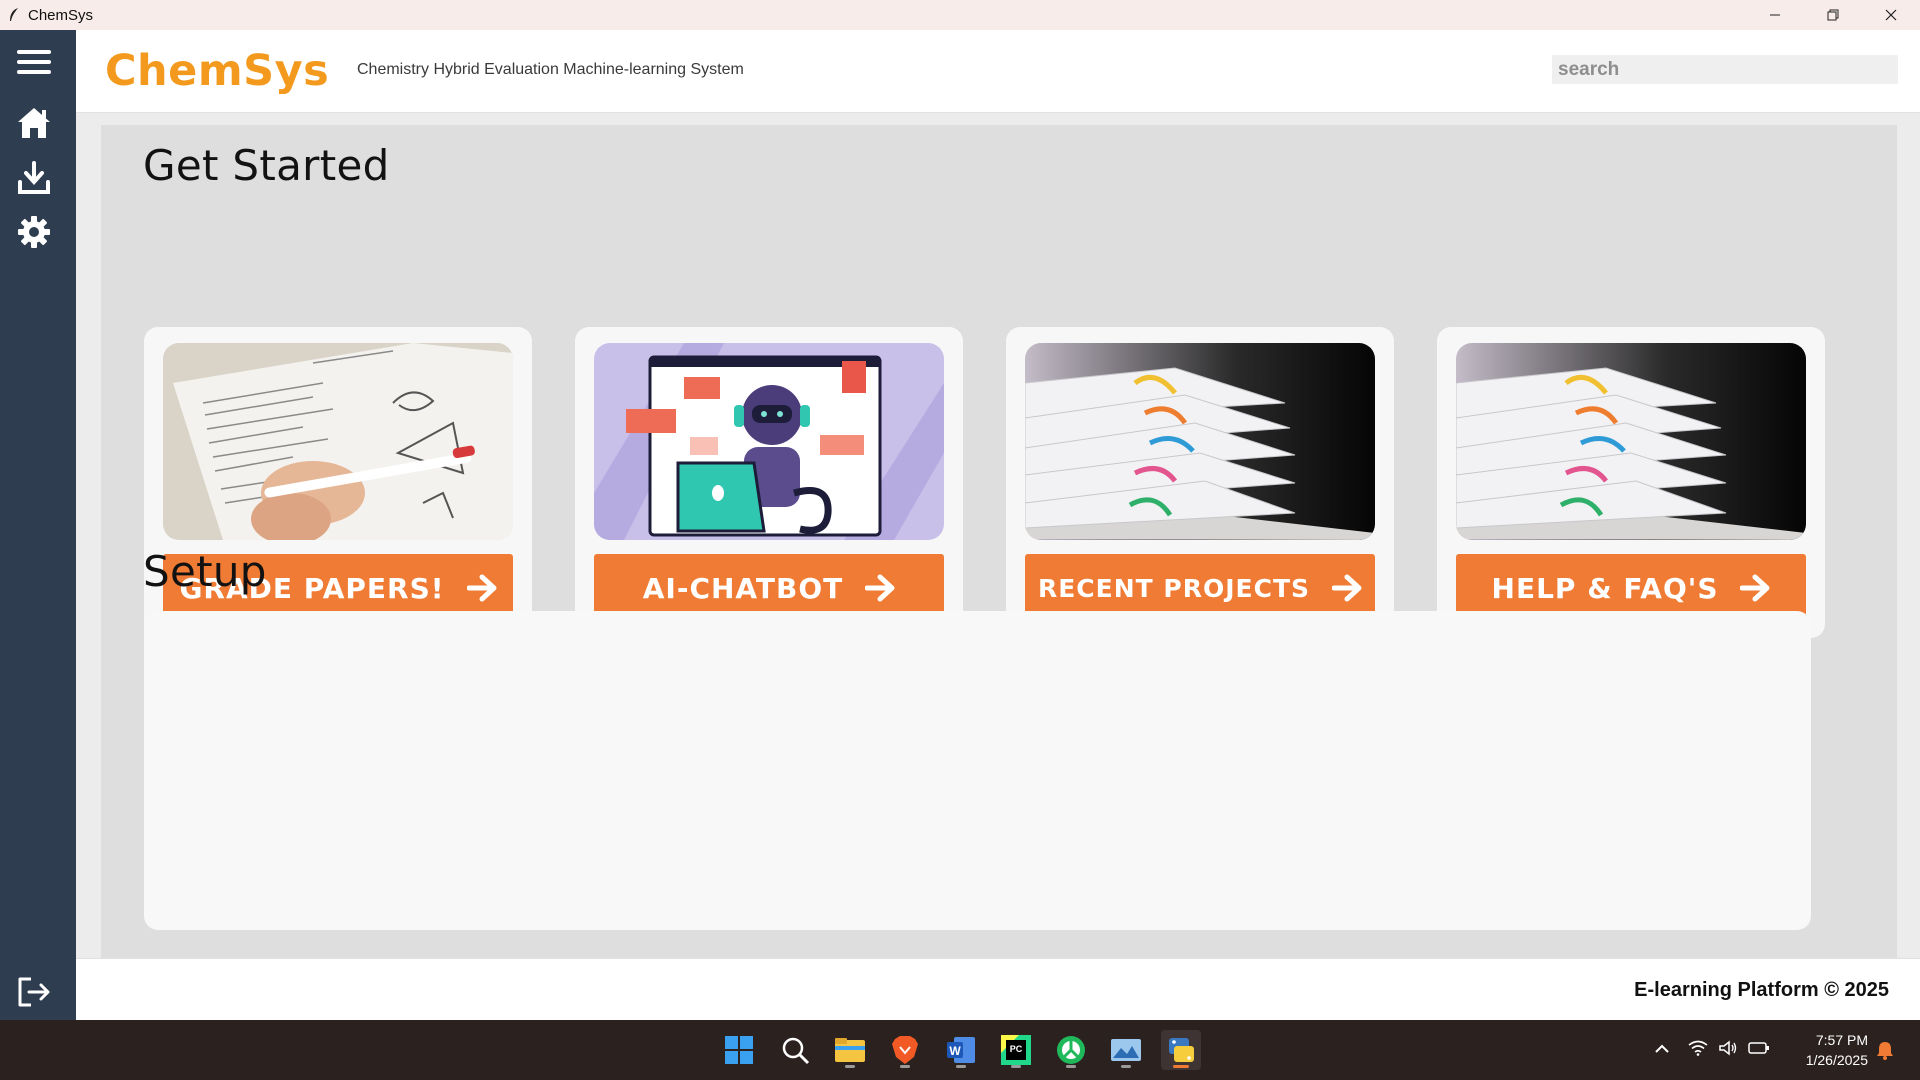 The image size is (1920, 1080). I want to click on grading-paper-image, so click(338, 441).